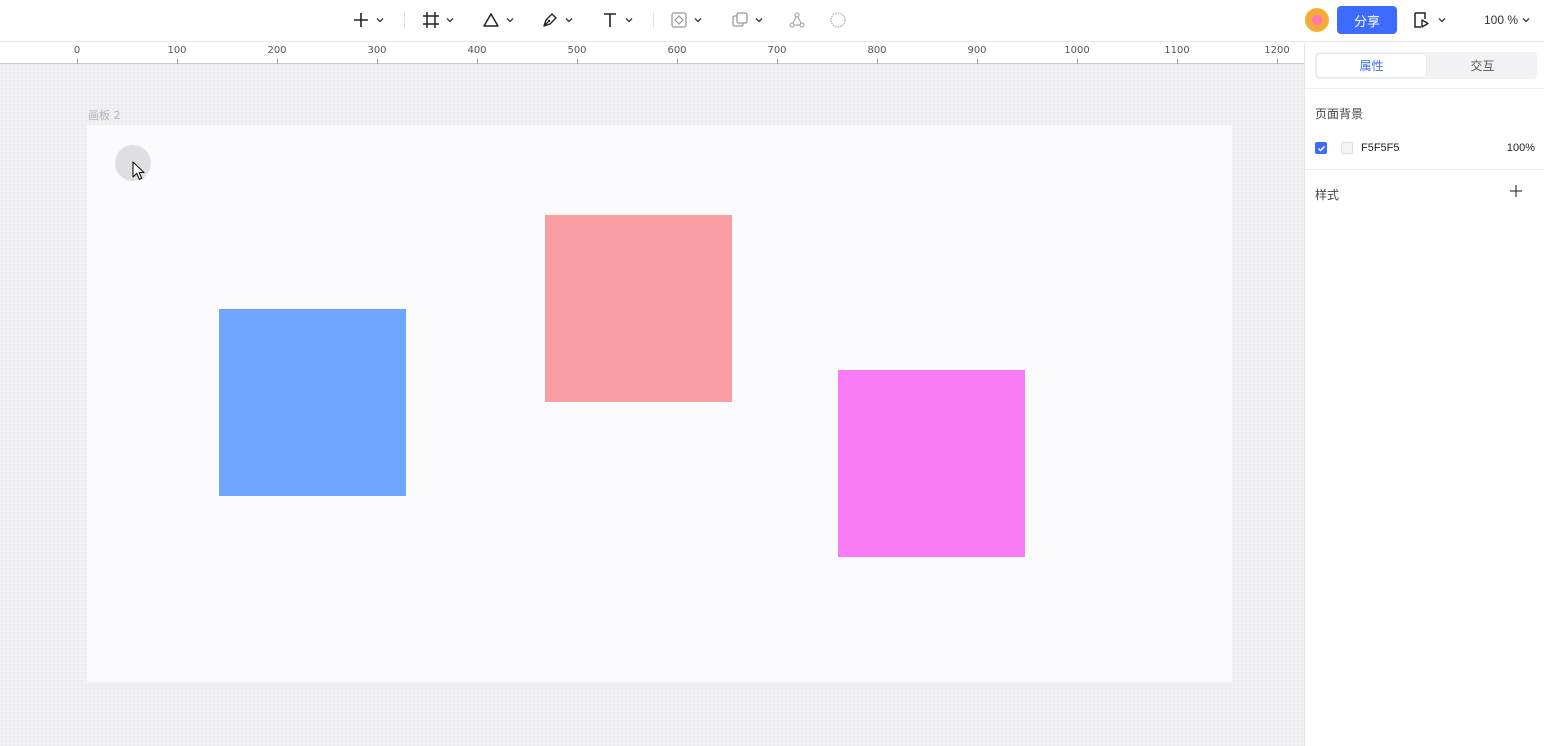 The height and width of the screenshot is (746, 1544). I want to click on background-opacity-value: 100%, so click(1521, 148).